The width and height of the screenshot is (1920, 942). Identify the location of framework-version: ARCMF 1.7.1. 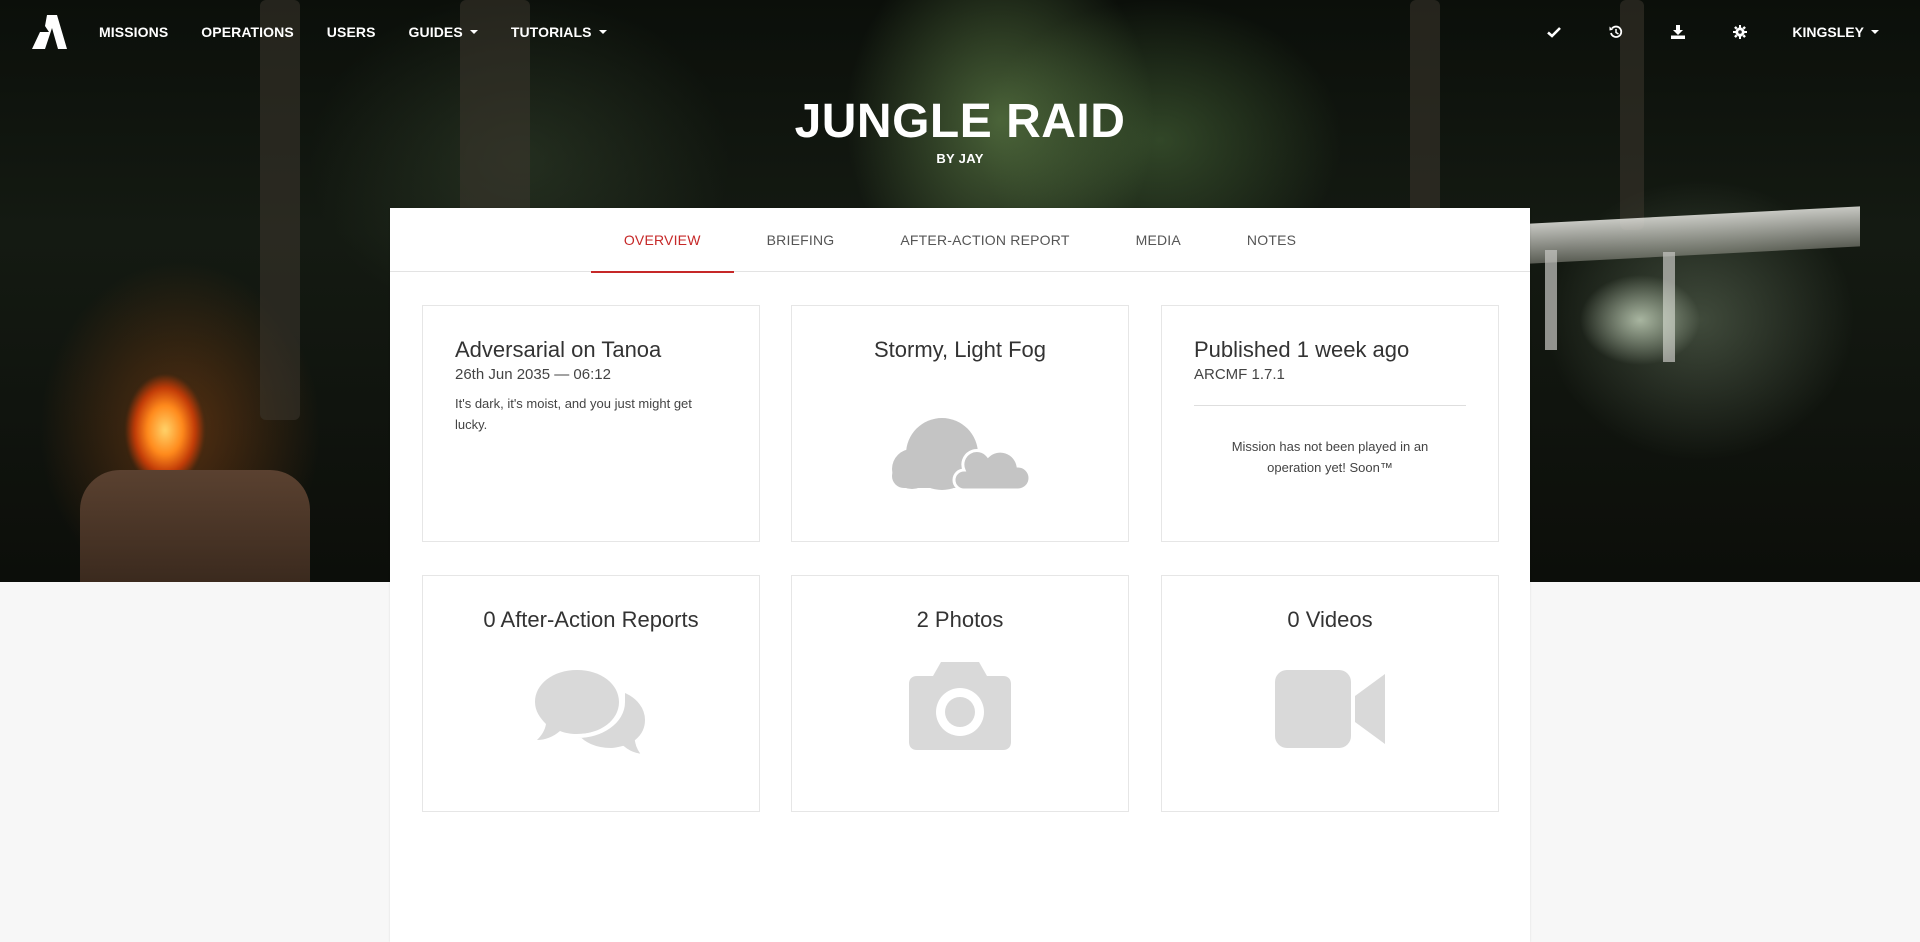
(1239, 374).